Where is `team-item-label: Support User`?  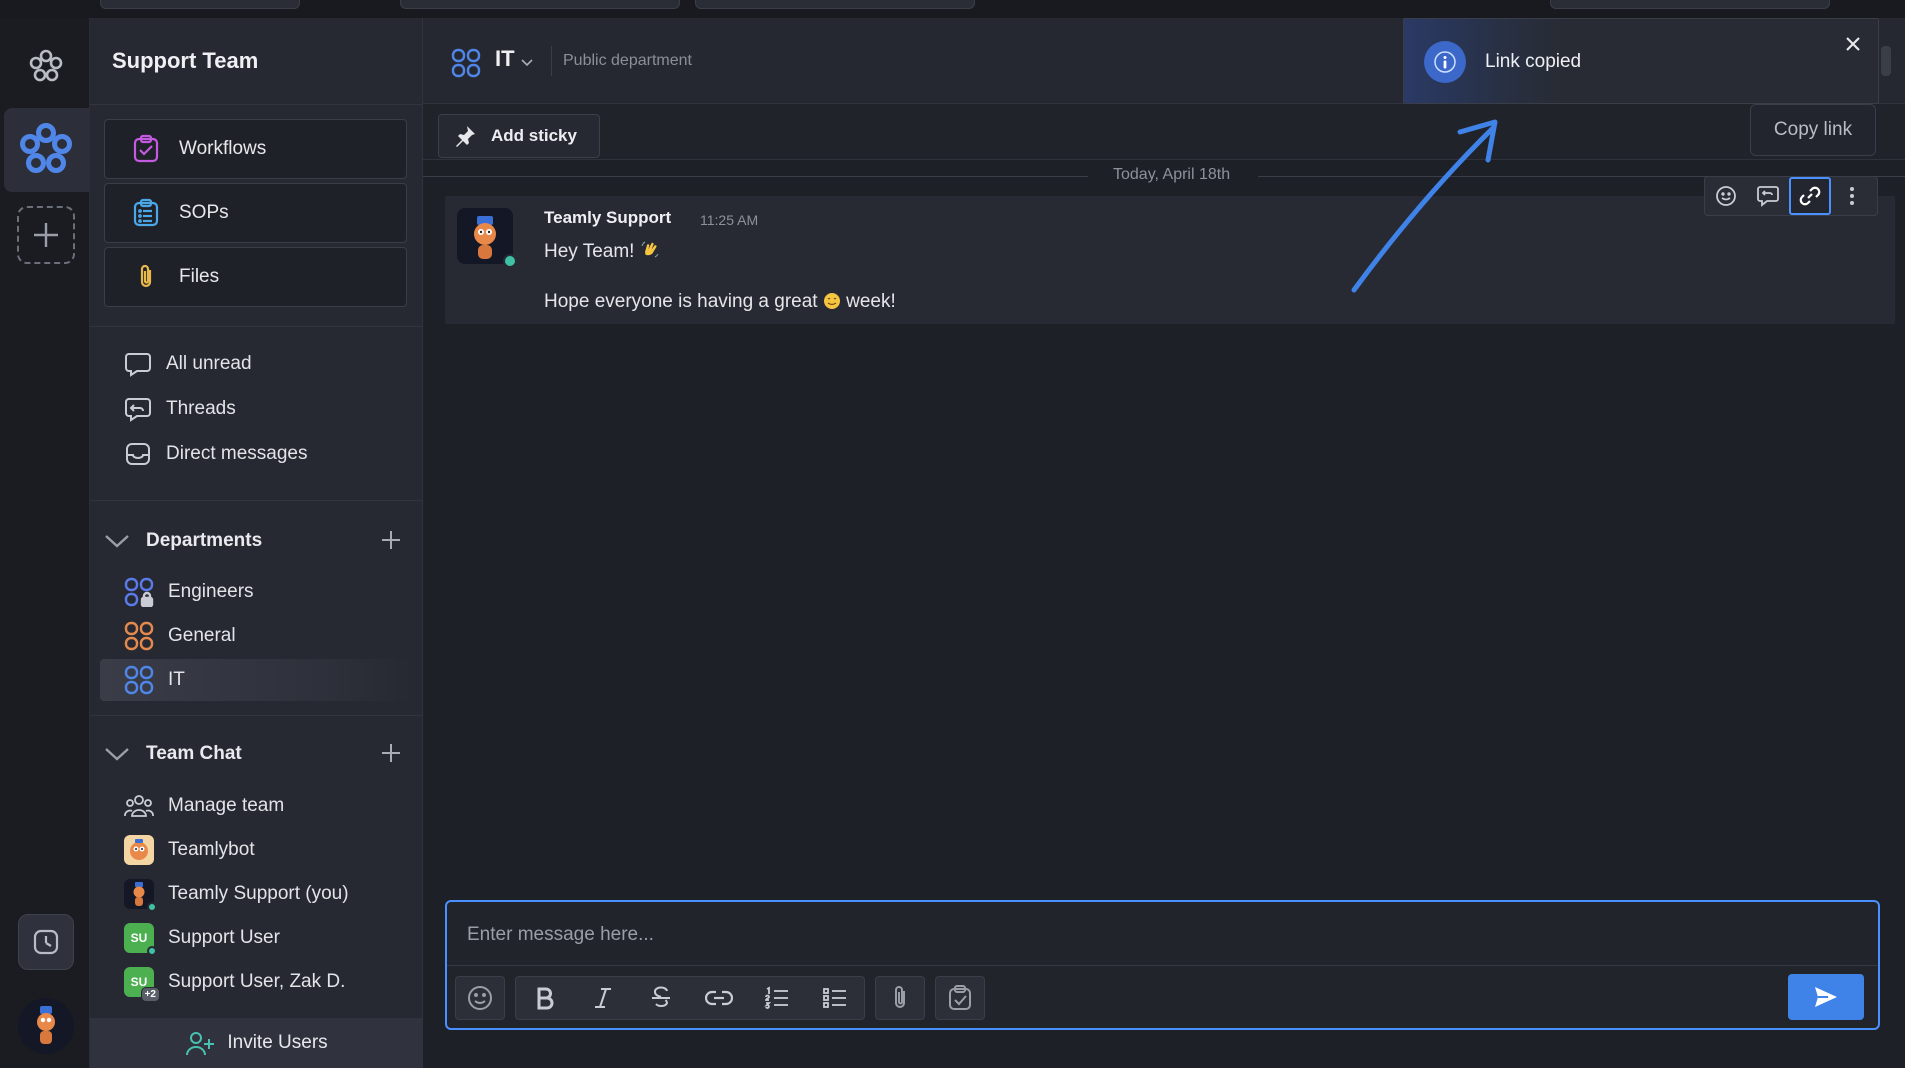 team-item-label: Support User is located at coordinates (224, 937).